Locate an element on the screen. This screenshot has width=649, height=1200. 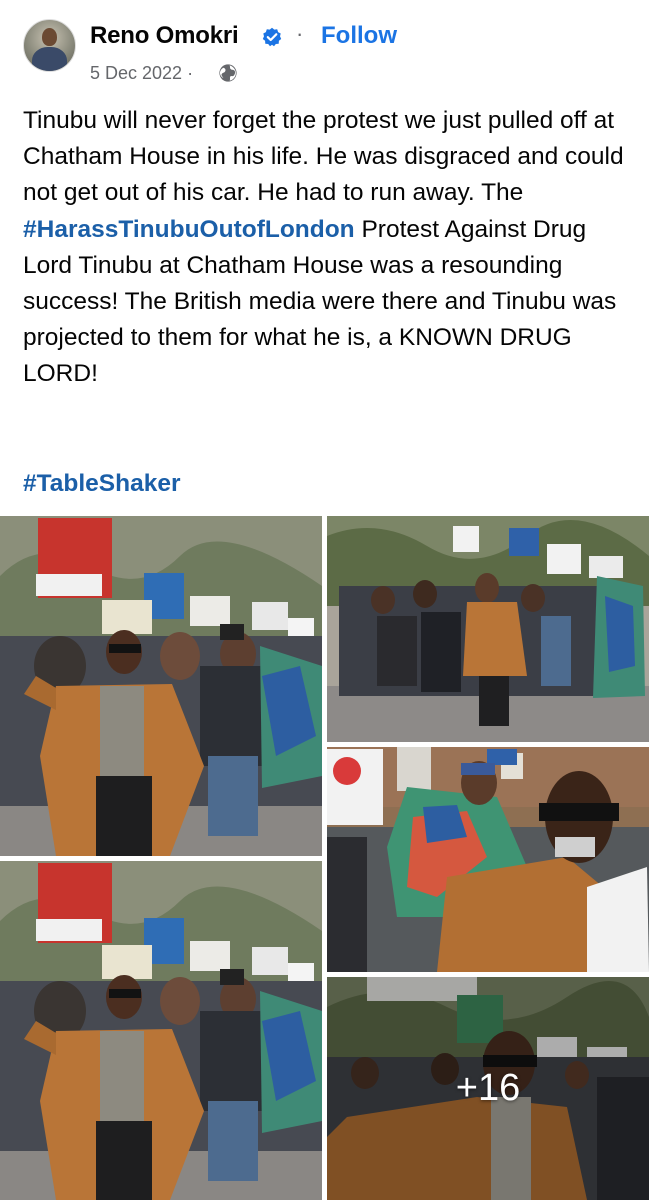
photo-5-more: +16 is located at coordinates (488, 1088).